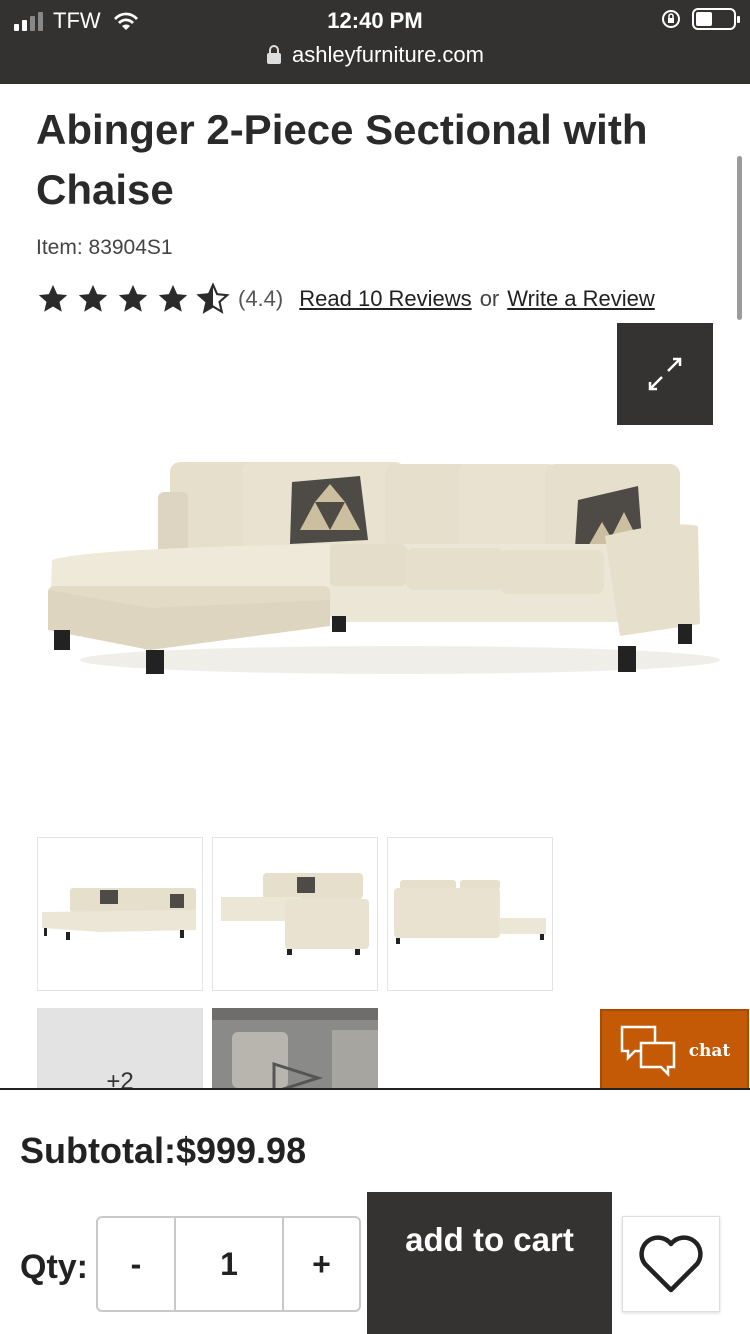 This screenshot has width=750, height=1334. What do you see at coordinates (274, 54) in the screenshot?
I see `lock-icon` at bounding box center [274, 54].